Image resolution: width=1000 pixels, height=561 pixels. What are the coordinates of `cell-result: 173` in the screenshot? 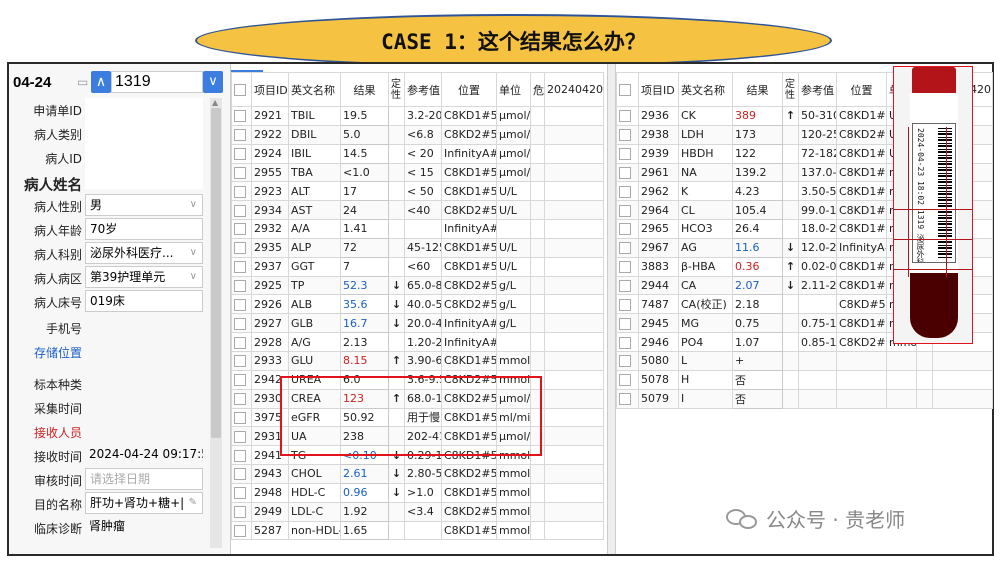 It's located at (757, 134).